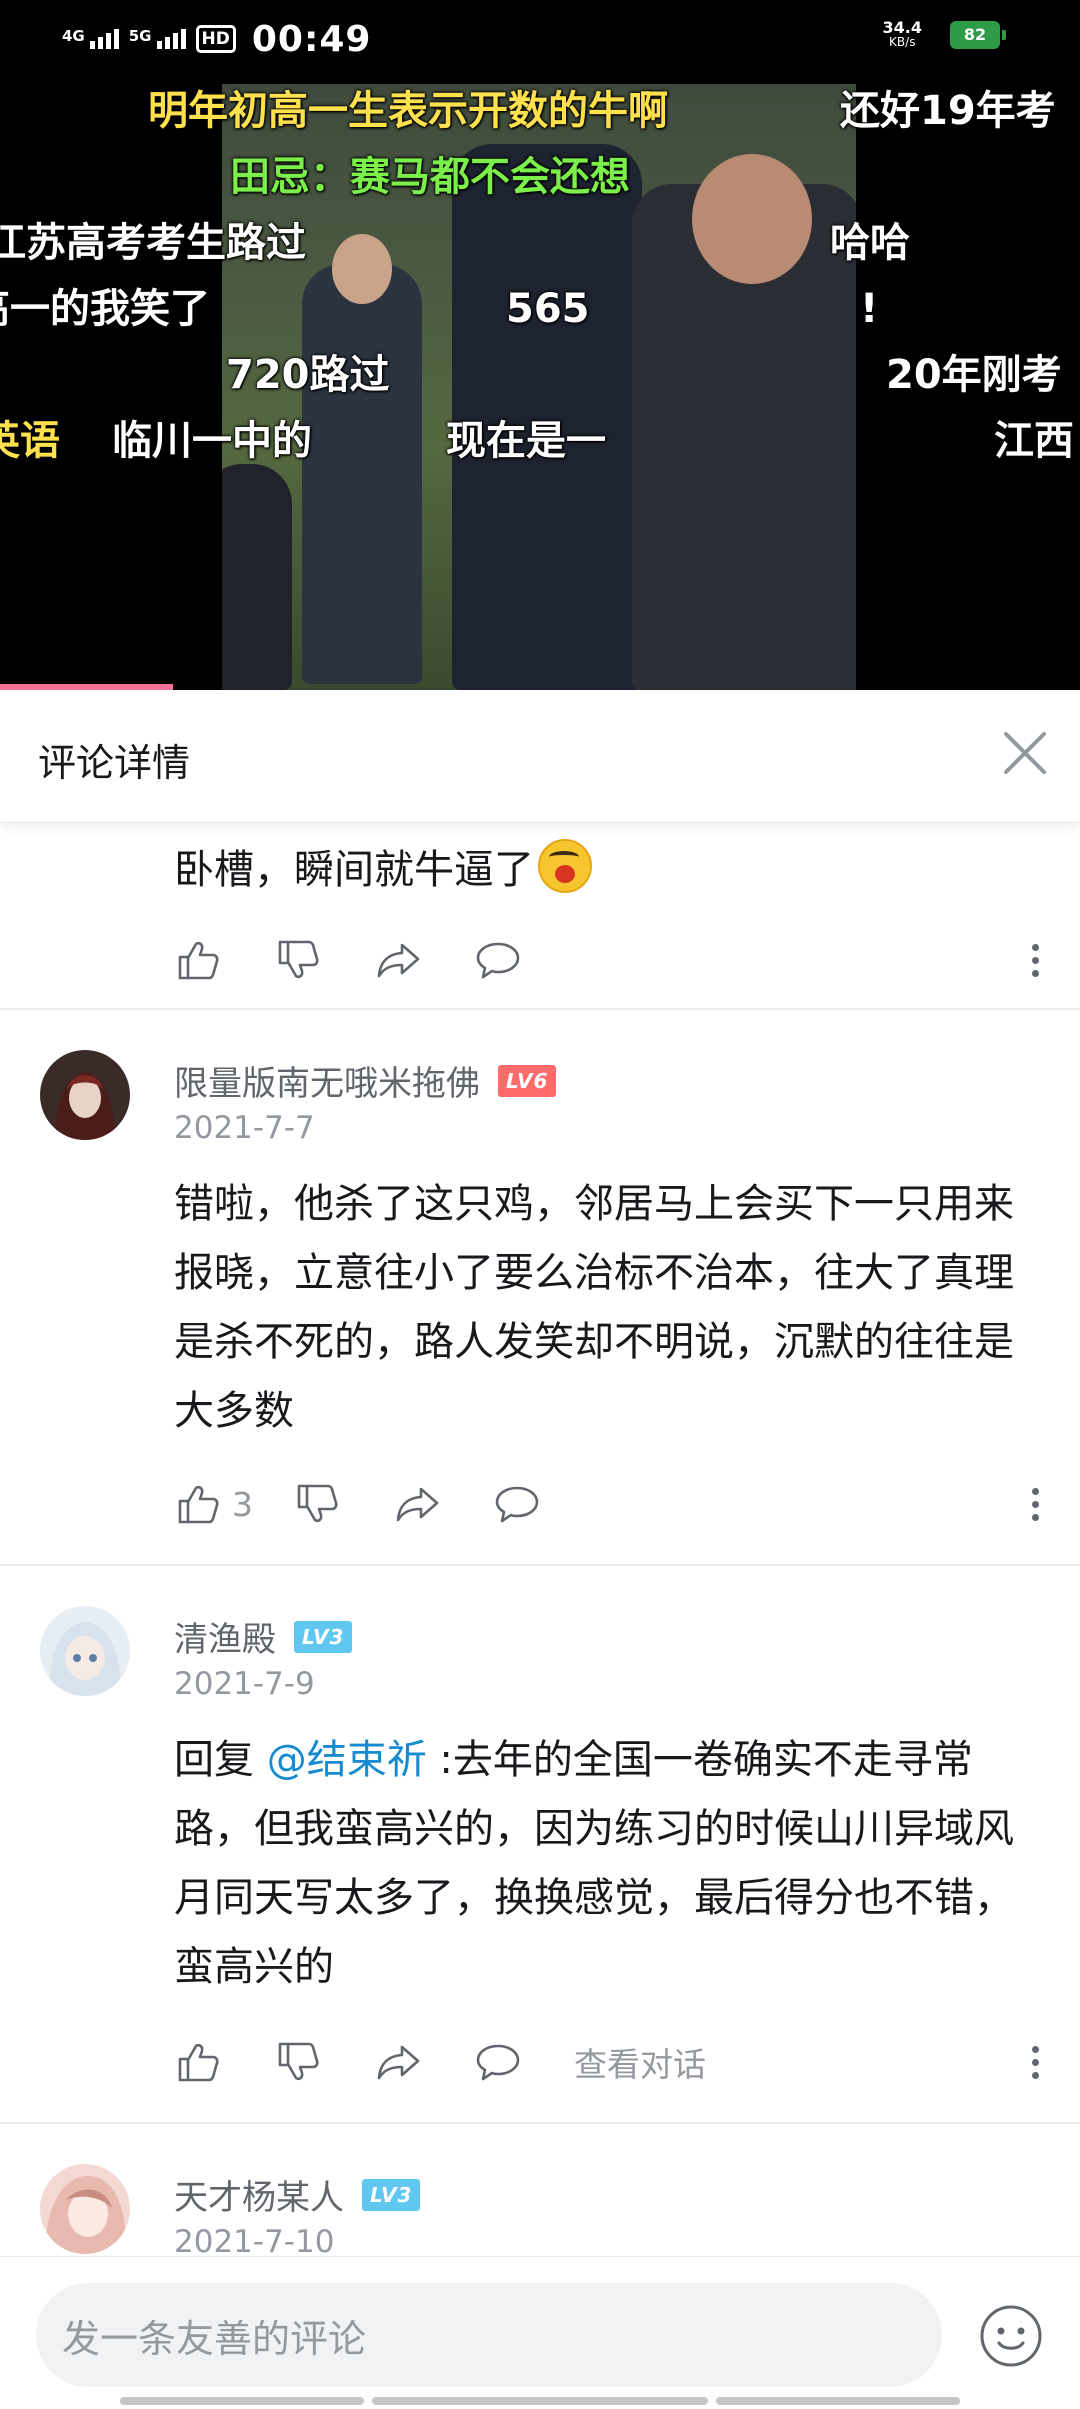 The width and height of the screenshot is (1080, 2409). I want to click on smiley-face-icon, so click(1011, 2336).